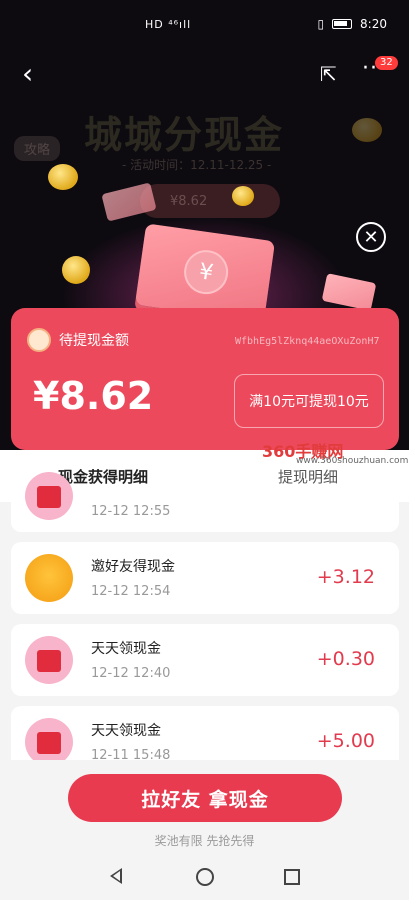 This screenshot has height=900, width=409. What do you see at coordinates (307, 341) in the screenshot?
I see `user-id: WfbhEg5lZknq44aeOXuZonH7` at bounding box center [307, 341].